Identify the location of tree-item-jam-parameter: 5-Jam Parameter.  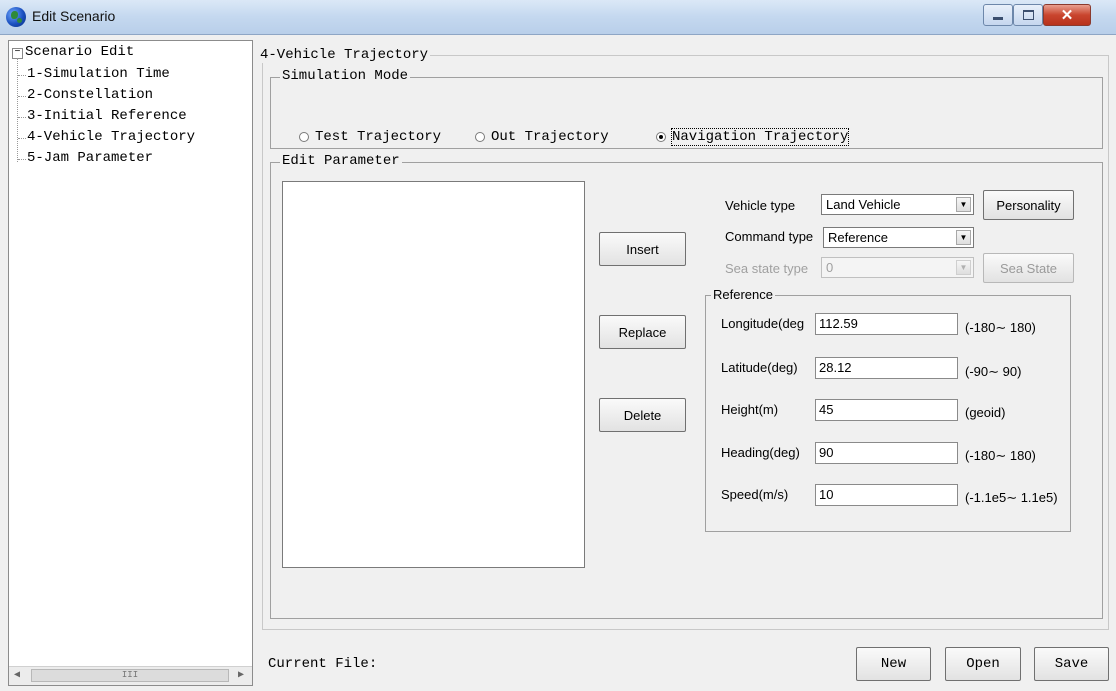
(90, 158).